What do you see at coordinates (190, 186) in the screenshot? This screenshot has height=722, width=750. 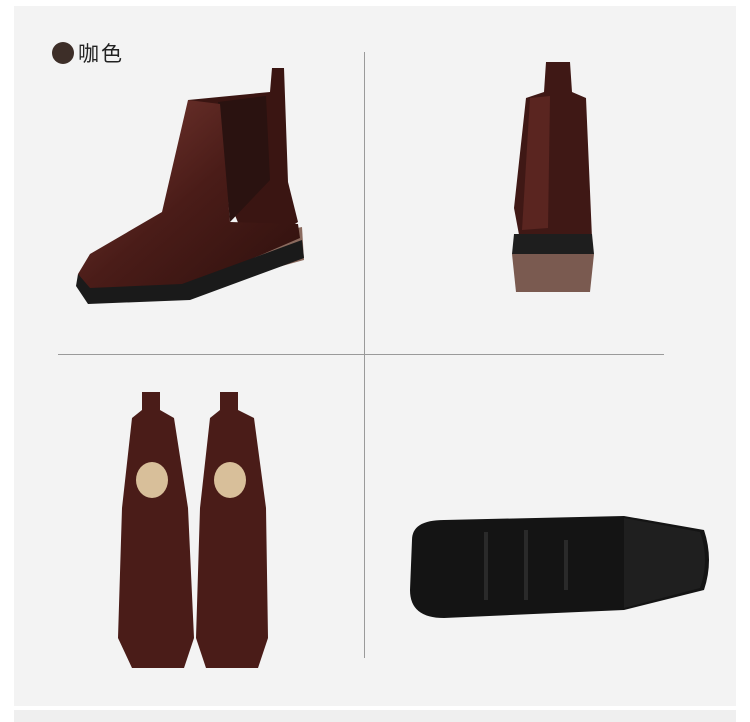 I see `boot-side-view` at bounding box center [190, 186].